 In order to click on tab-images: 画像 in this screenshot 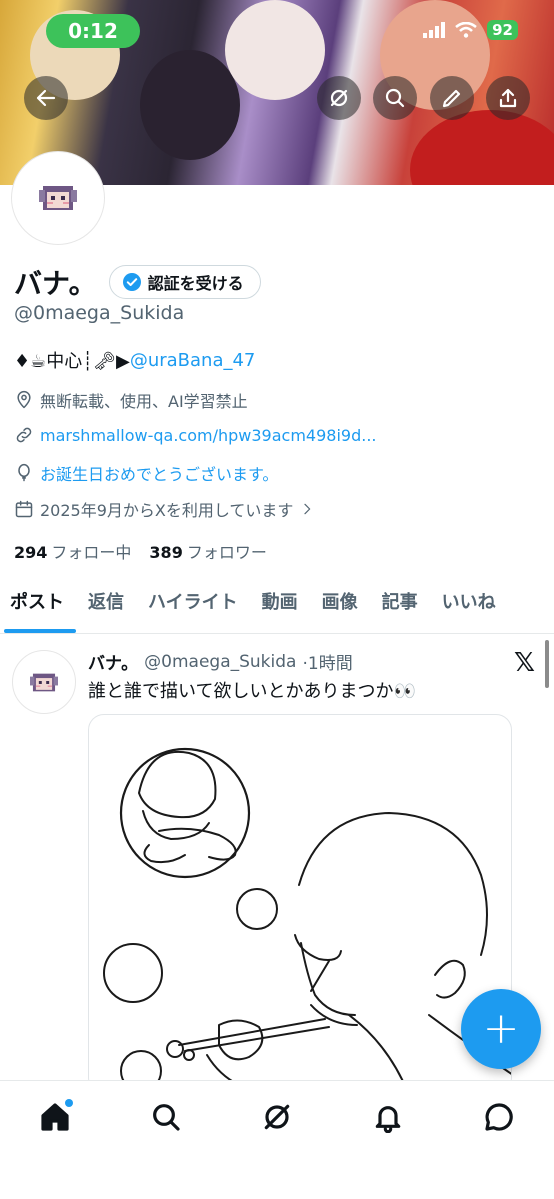, I will do `click(342, 608)`.